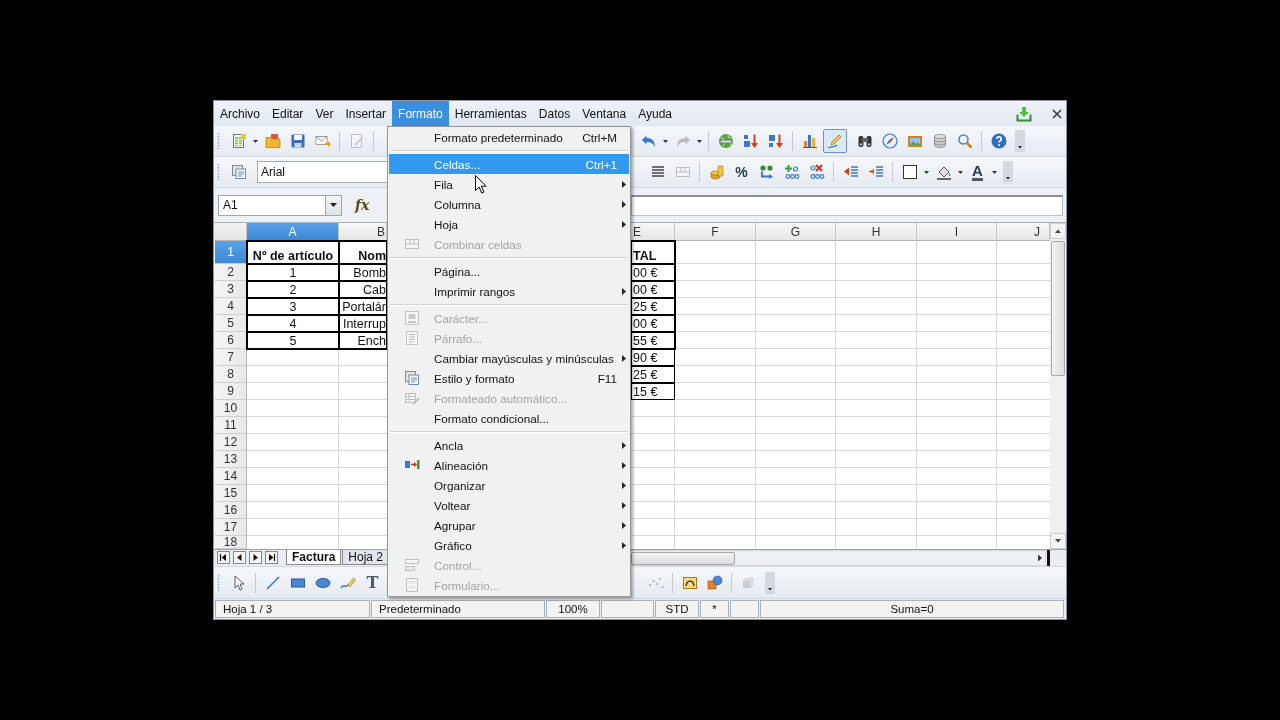 This screenshot has height=720, width=1280. I want to click on row-header: 12, so click(231, 442).